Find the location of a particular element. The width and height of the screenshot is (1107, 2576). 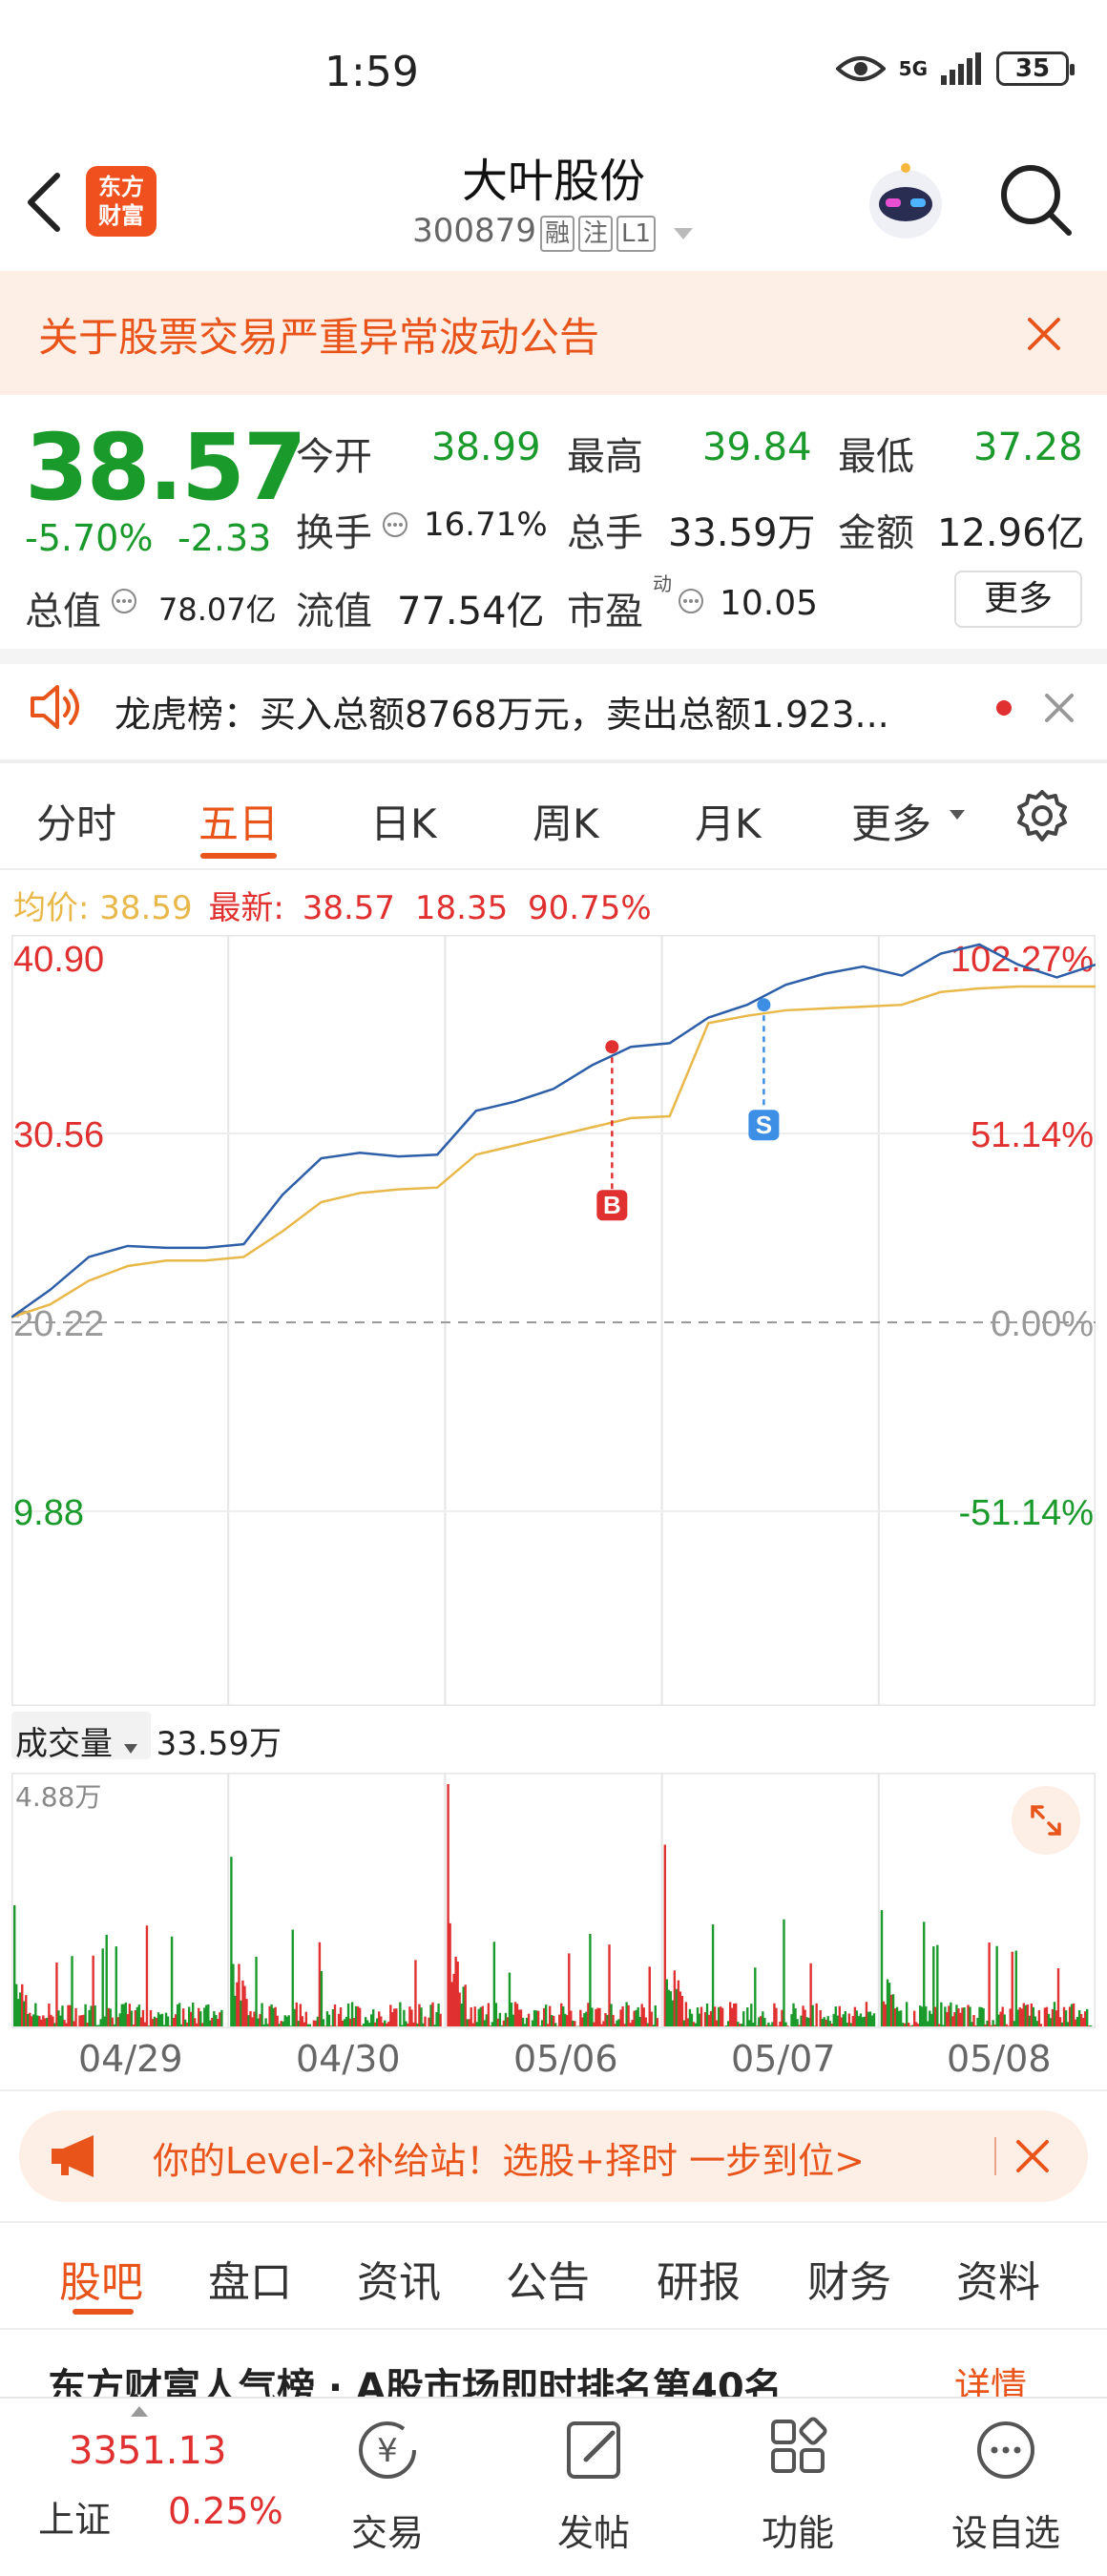

level-tag: L1 is located at coordinates (636, 234).